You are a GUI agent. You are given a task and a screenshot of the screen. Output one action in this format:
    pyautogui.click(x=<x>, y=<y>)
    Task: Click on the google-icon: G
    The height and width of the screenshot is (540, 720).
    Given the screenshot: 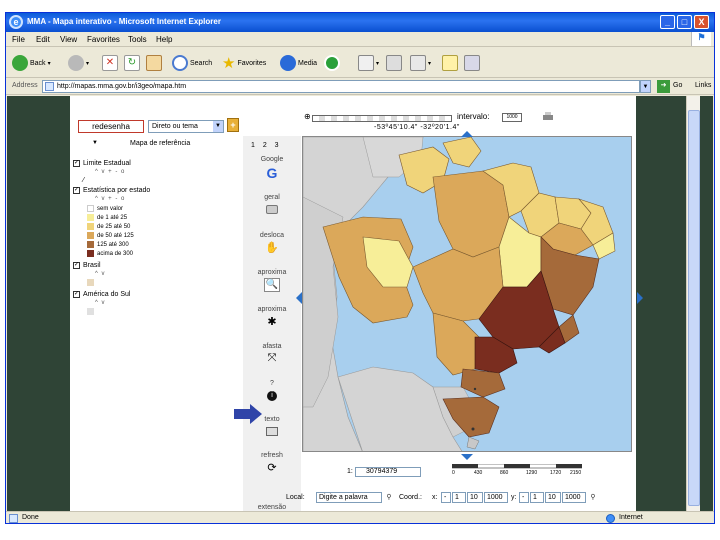 What is the action you would take?
    pyautogui.click(x=272, y=173)
    